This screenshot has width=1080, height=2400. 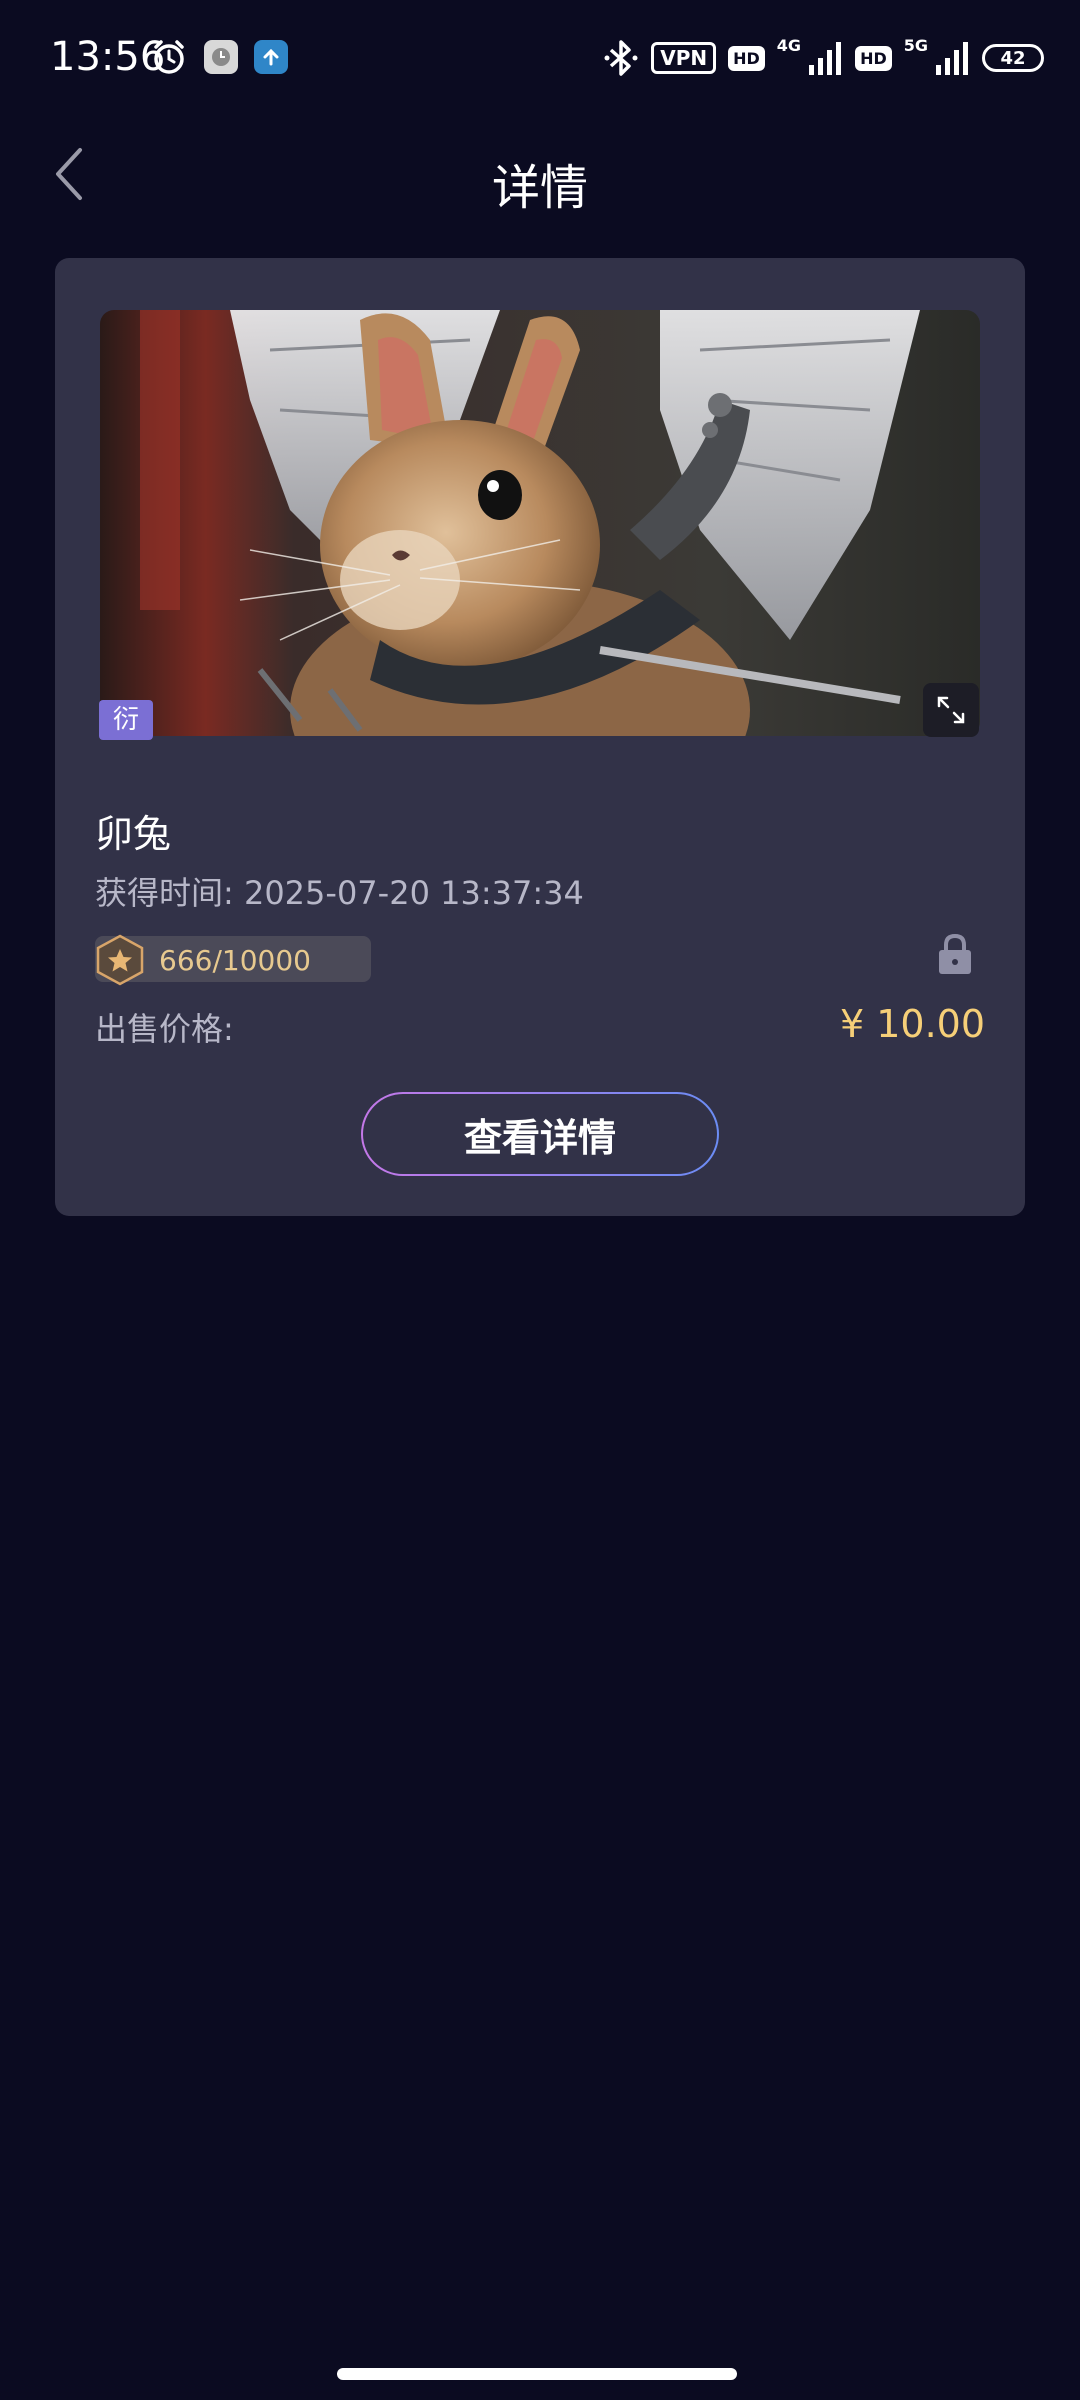 What do you see at coordinates (126, 720) in the screenshot?
I see `derivative-tag: 衍` at bounding box center [126, 720].